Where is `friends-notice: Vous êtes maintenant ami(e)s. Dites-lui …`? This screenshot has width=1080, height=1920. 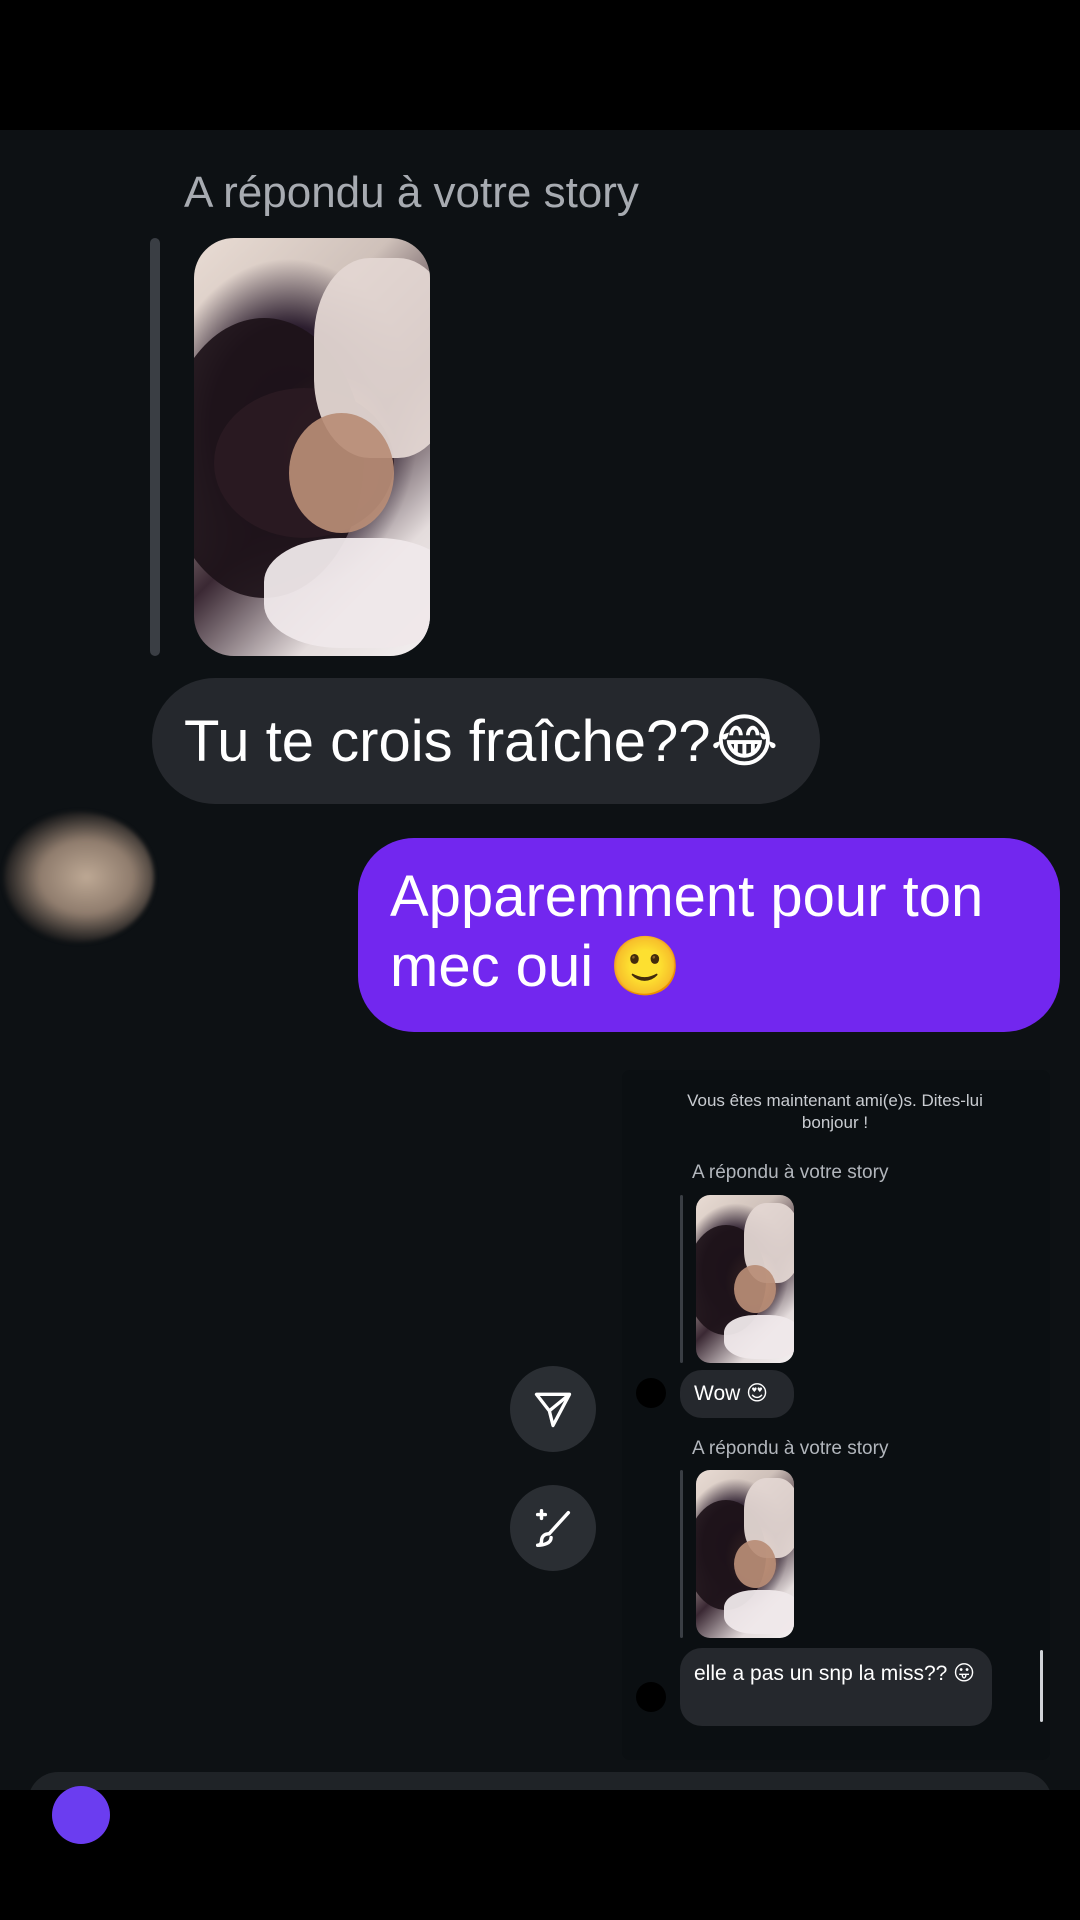
friends-notice: Vous êtes maintenant ami(e)s. Dites-lui … is located at coordinates (835, 1111).